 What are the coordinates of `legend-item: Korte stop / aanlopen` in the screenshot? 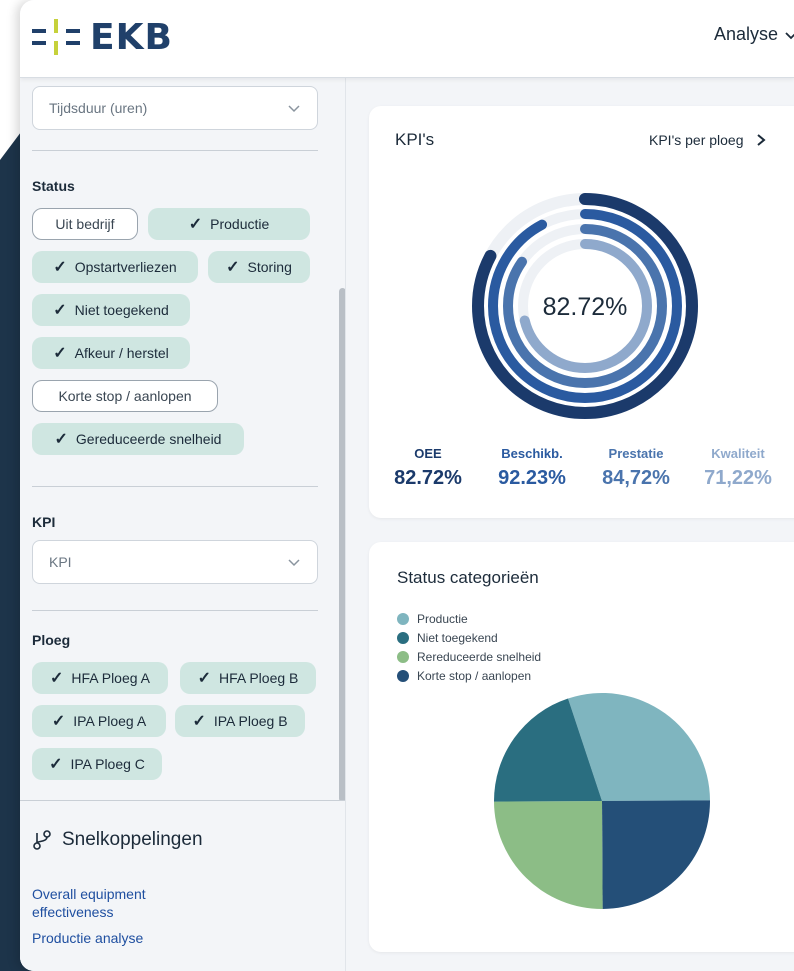 It's located at (464, 676).